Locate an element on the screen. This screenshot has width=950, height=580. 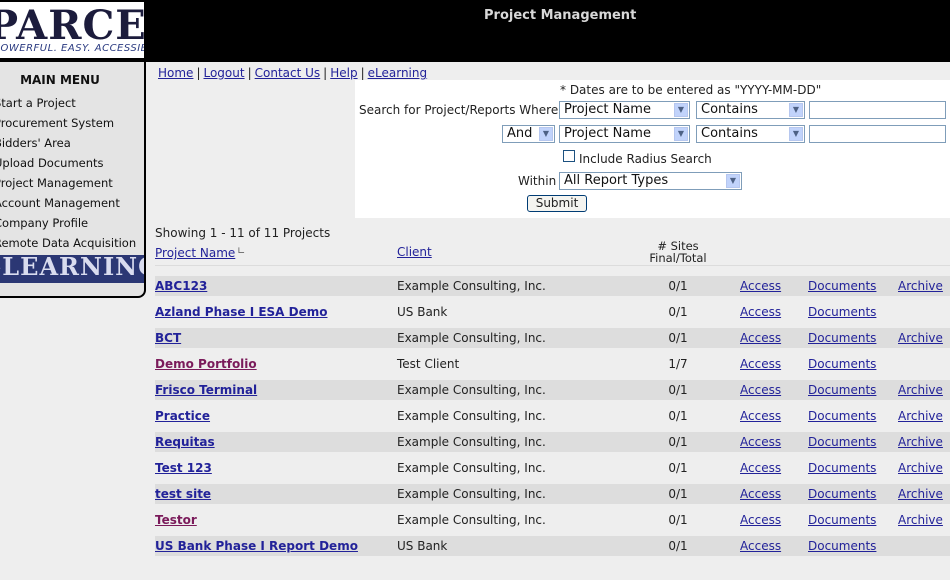
search-operator-select-2: Contains ▼ is located at coordinates (750, 134).